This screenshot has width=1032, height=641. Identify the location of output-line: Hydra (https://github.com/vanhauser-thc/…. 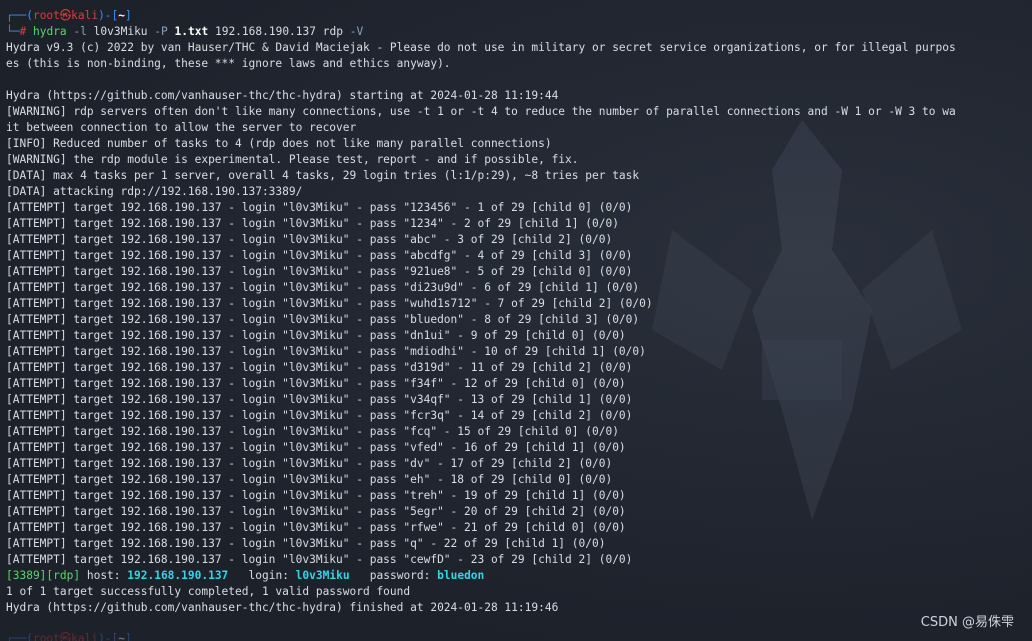
(282, 95).